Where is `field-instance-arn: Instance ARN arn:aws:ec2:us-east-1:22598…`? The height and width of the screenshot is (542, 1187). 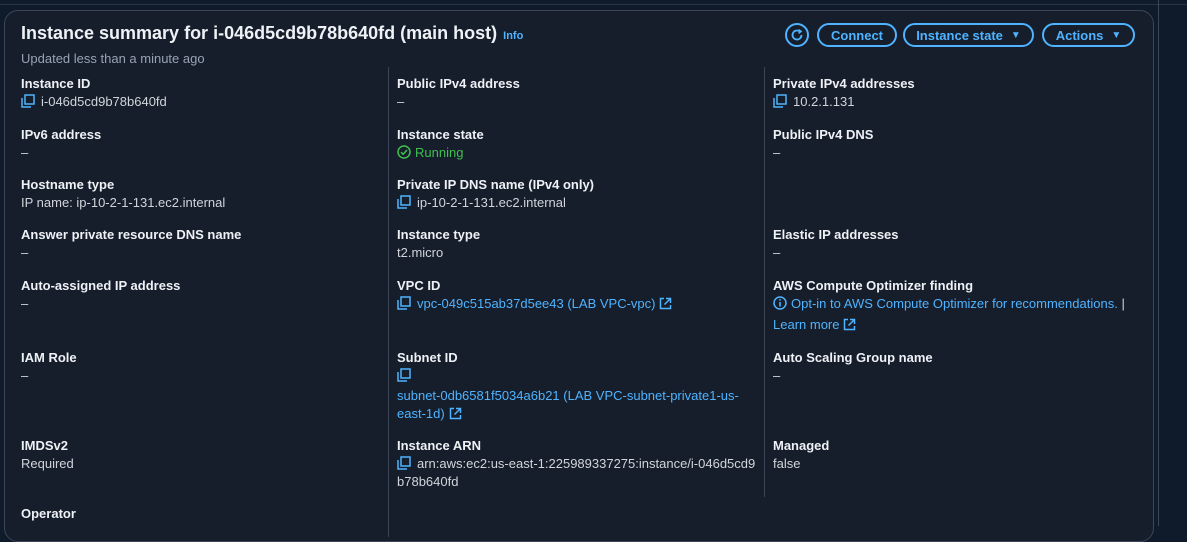
field-instance-arn: Instance ARN arn:aws:ec2:us-east-1:22598… is located at coordinates (576, 464).